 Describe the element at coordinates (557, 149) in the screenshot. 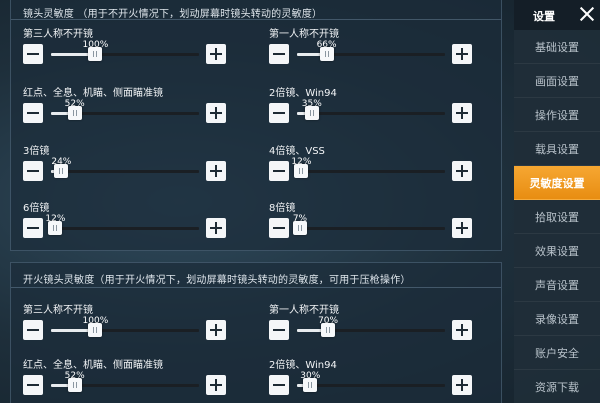

I see `sidebar-menu-item: 载具设置` at that location.